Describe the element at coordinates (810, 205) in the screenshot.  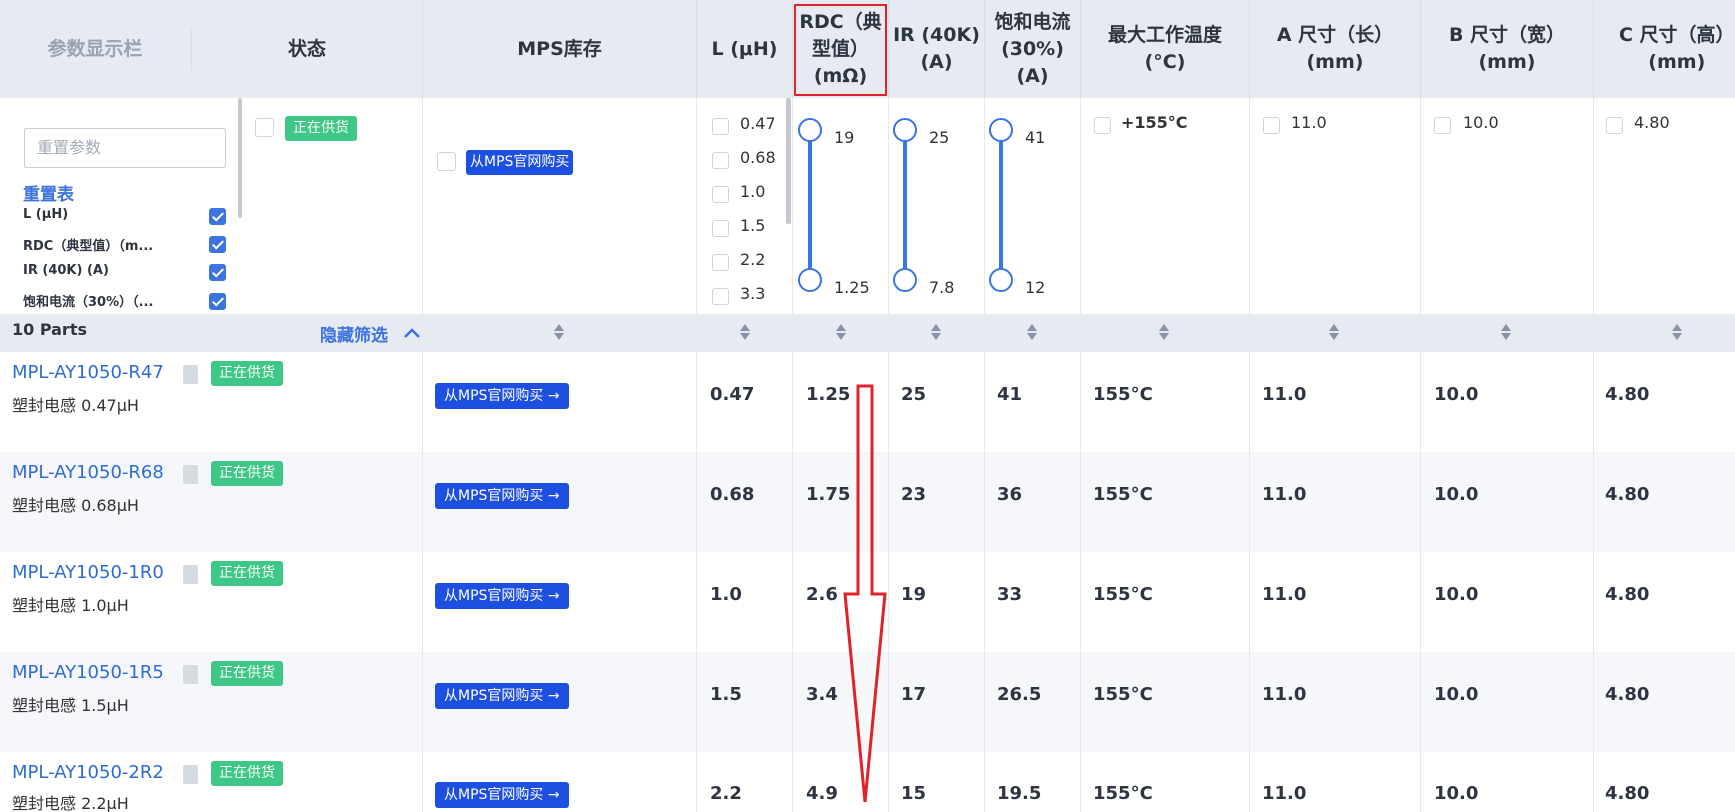
I see `rdc-slider-track` at that location.